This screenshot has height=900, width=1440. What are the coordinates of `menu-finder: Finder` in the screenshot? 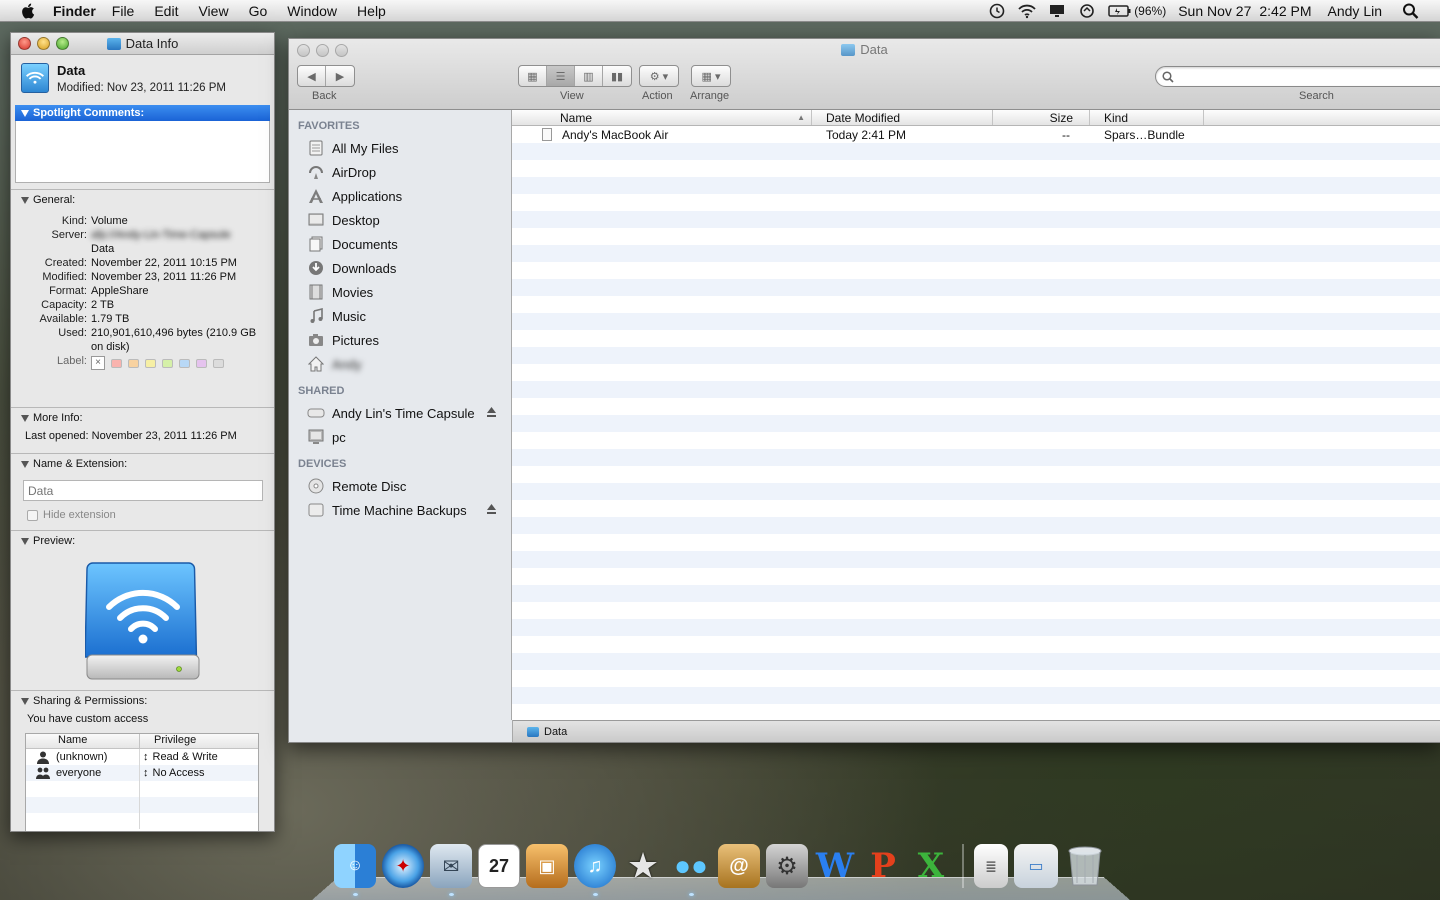 It's located at (74, 11).